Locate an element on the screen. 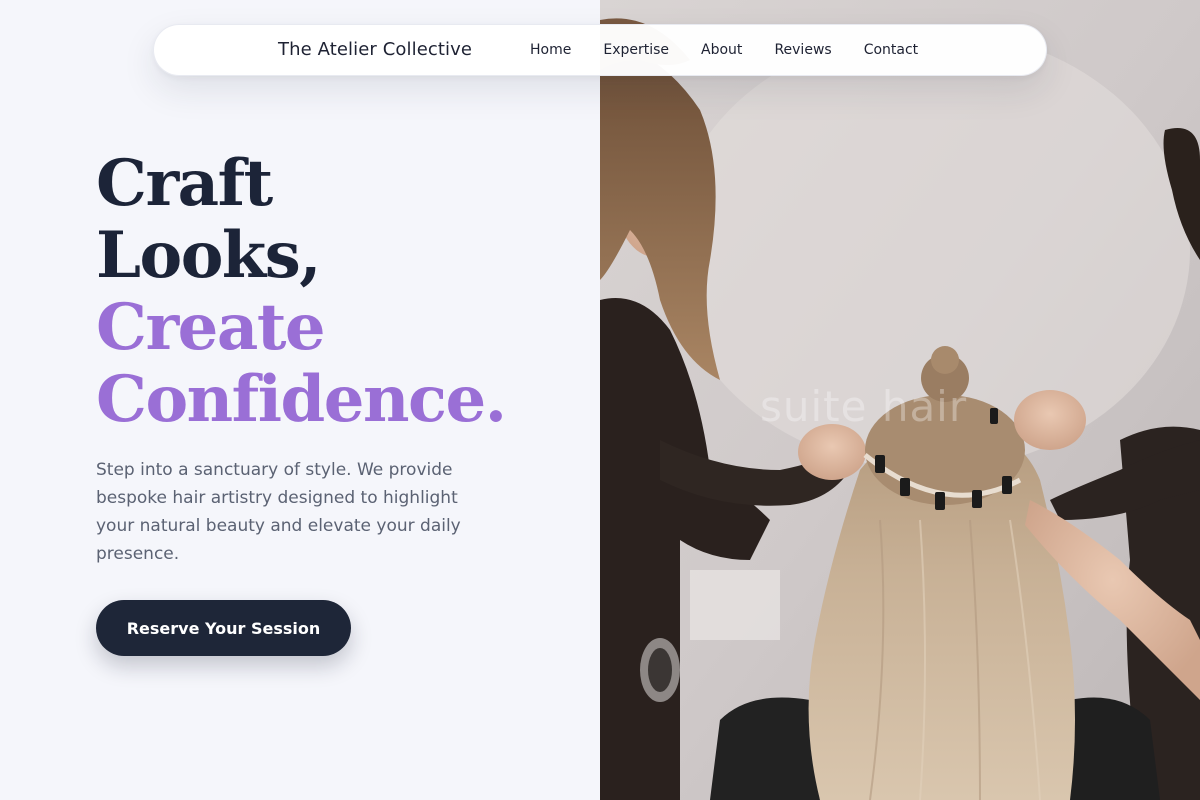  headline-line-3: Create is located at coordinates (211, 327).